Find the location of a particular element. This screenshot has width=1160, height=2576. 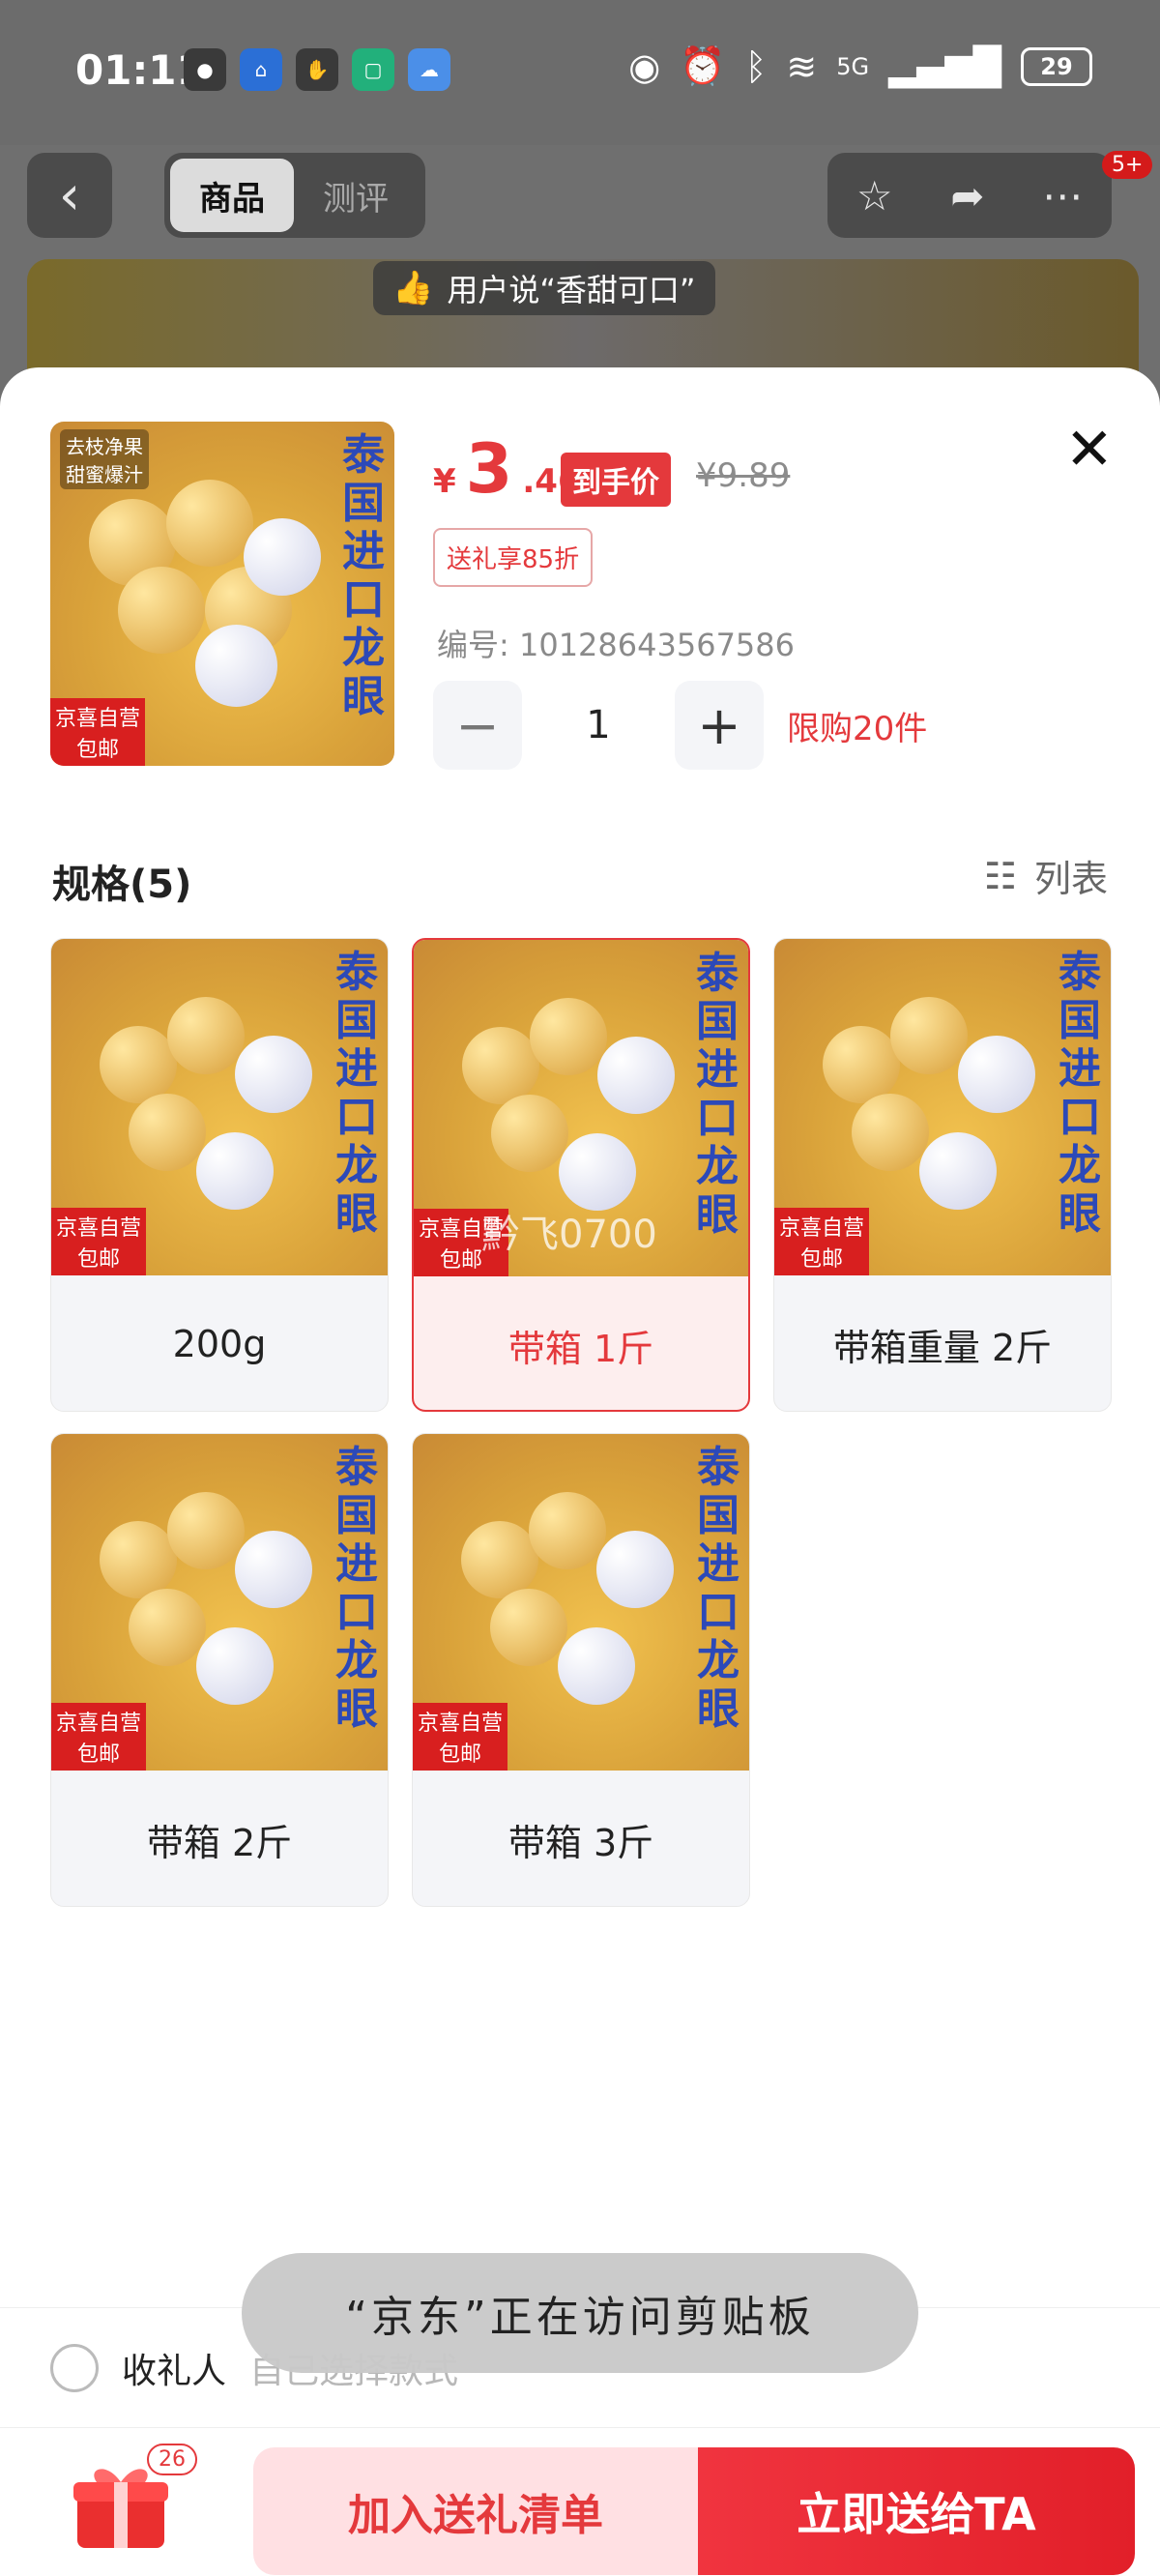

chevron-left-icon: ‹ is located at coordinates (69, 195).